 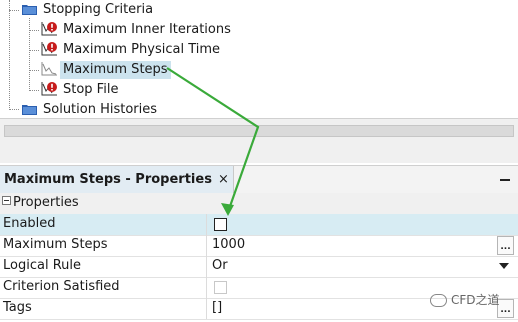 What do you see at coordinates (49, 69) in the screenshot?
I see `criterion-chart-icon` at bounding box center [49, 69].